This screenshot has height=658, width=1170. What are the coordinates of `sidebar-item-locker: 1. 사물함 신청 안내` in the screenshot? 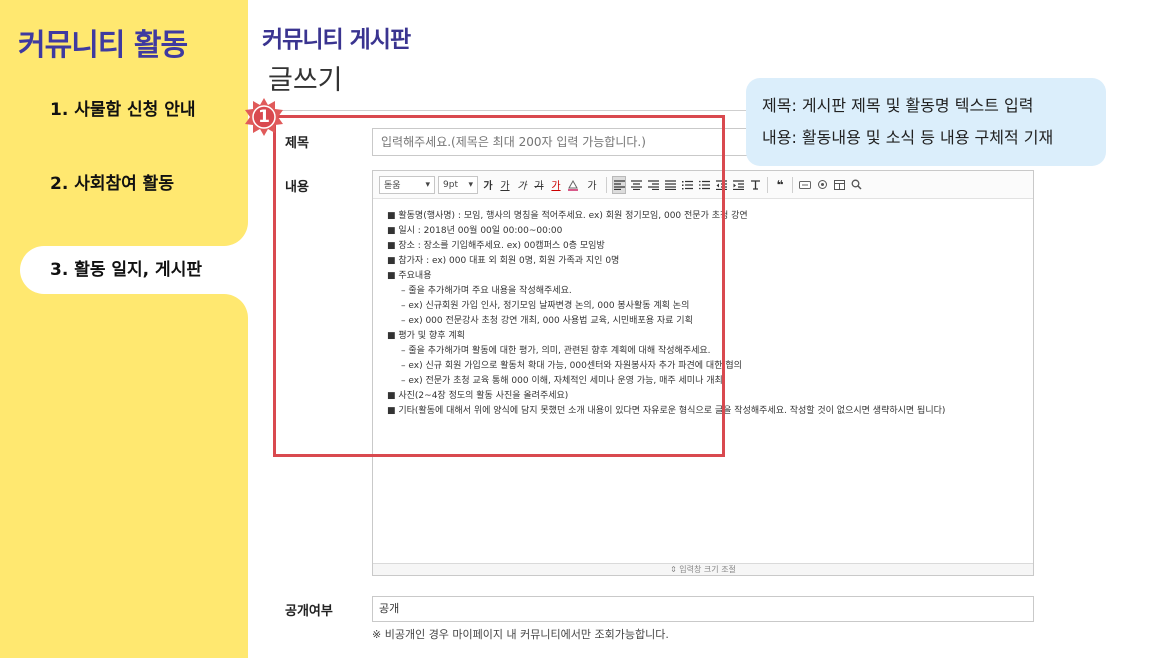 It's located at (124, 110).